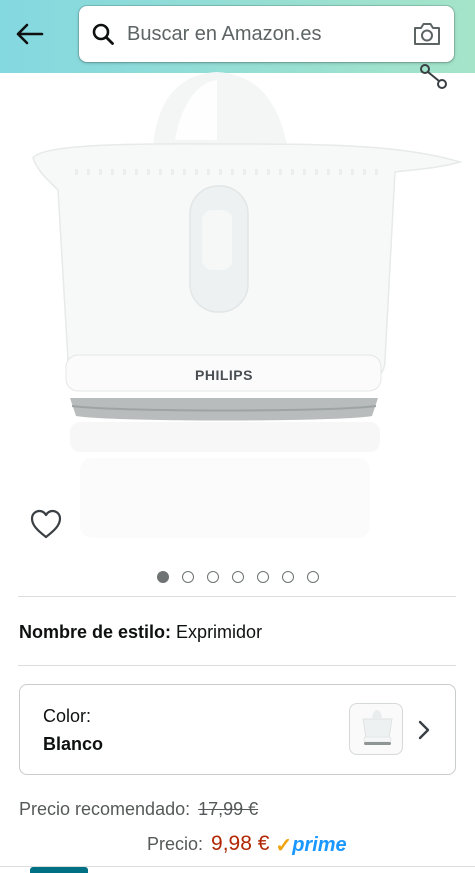 The height and width of the screenshot is (873, 475). Describe the element at coordinates (240, 843) in the screenshot. I see `price-value: 9,98 €` at that location.